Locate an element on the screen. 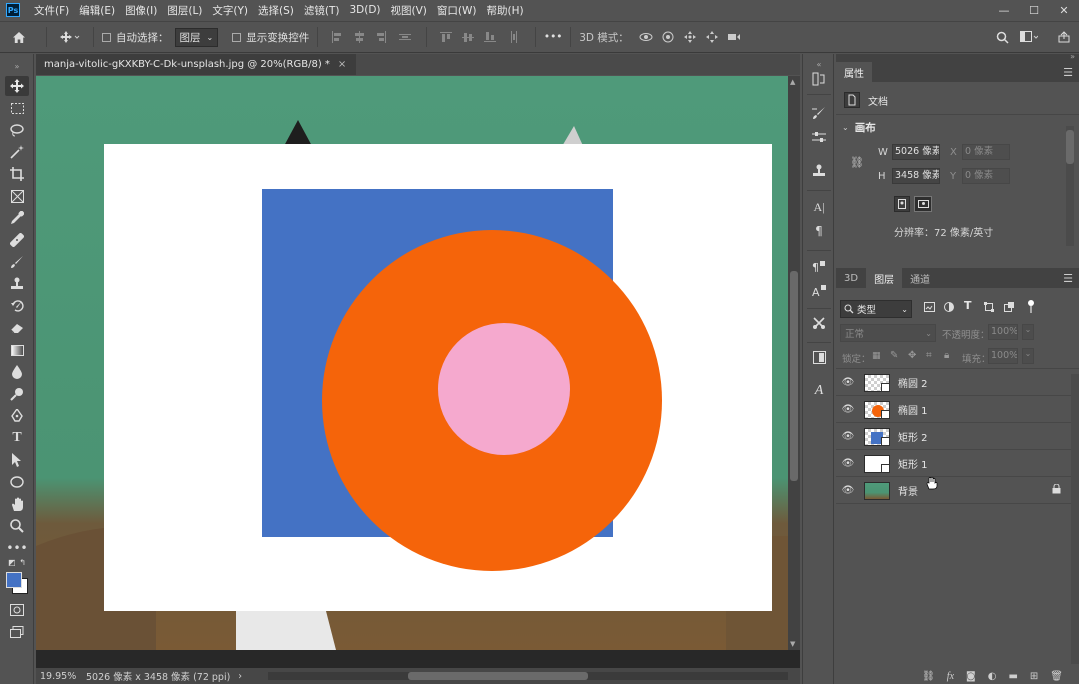 Image resolution: width=1079 pixels, height=684 pixels. layer-row: 👁︎ 椭圆 2 is located at coordinates (953, 383).